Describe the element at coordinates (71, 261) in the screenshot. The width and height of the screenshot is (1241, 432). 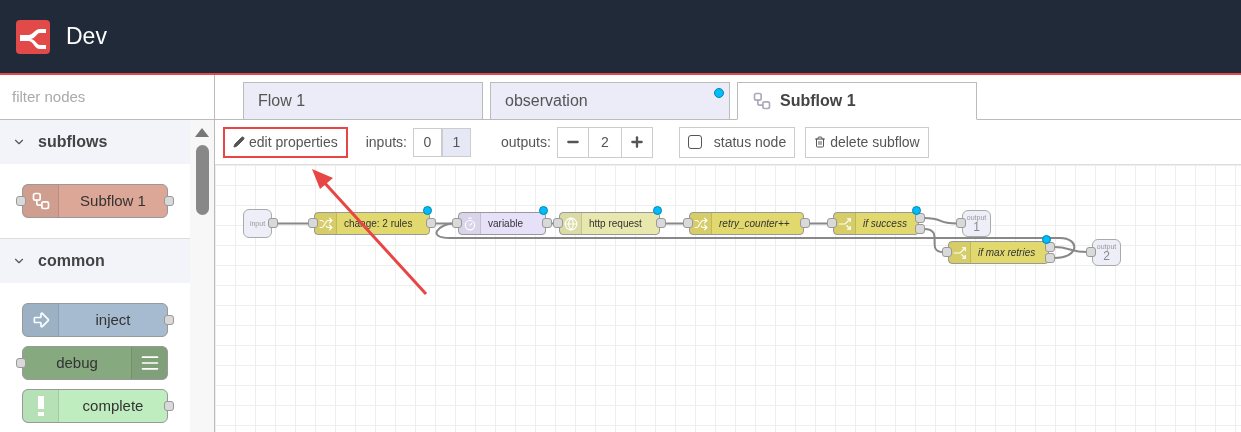
I see `category-label: common` at that location.